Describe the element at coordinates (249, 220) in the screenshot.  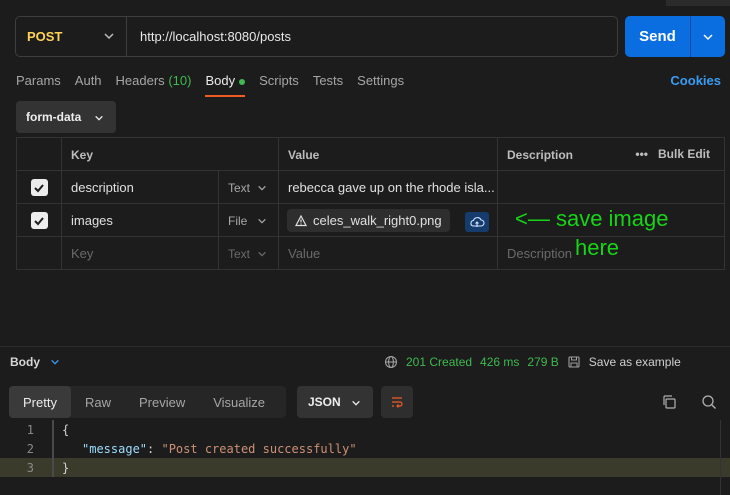
I see `row-type-select: File` at that location.